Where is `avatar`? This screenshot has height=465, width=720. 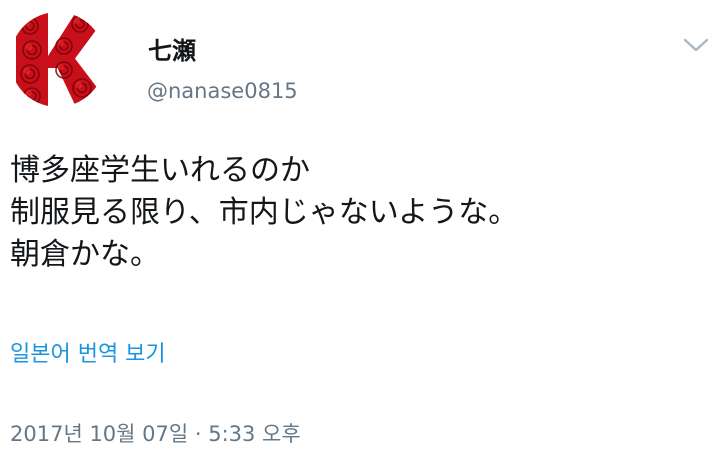 avatar is located at coordinates (57, 59).